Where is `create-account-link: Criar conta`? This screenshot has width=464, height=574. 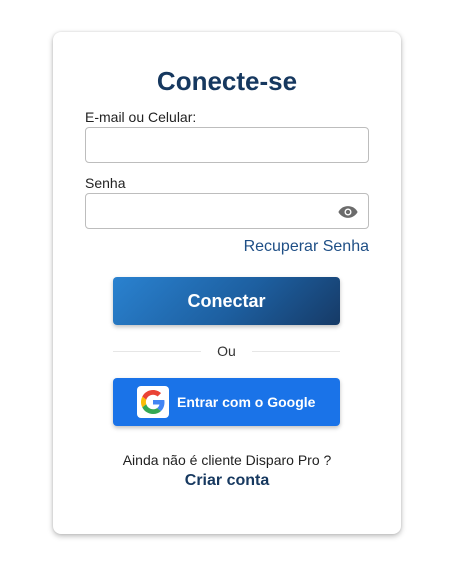 create-account-link: Criar conta is located at coordinates (227, 481).